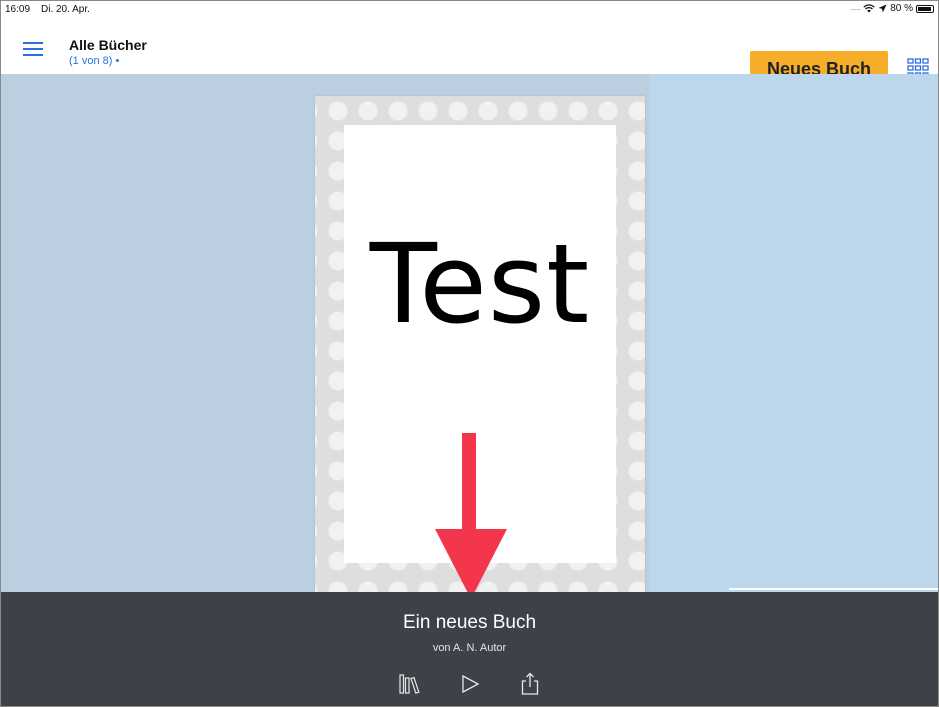 The width and height of the screenshot is (939, 707). Describe the element at coordinates (18, 9) in the screenshot. I see `status-time: 16:09` at that location.